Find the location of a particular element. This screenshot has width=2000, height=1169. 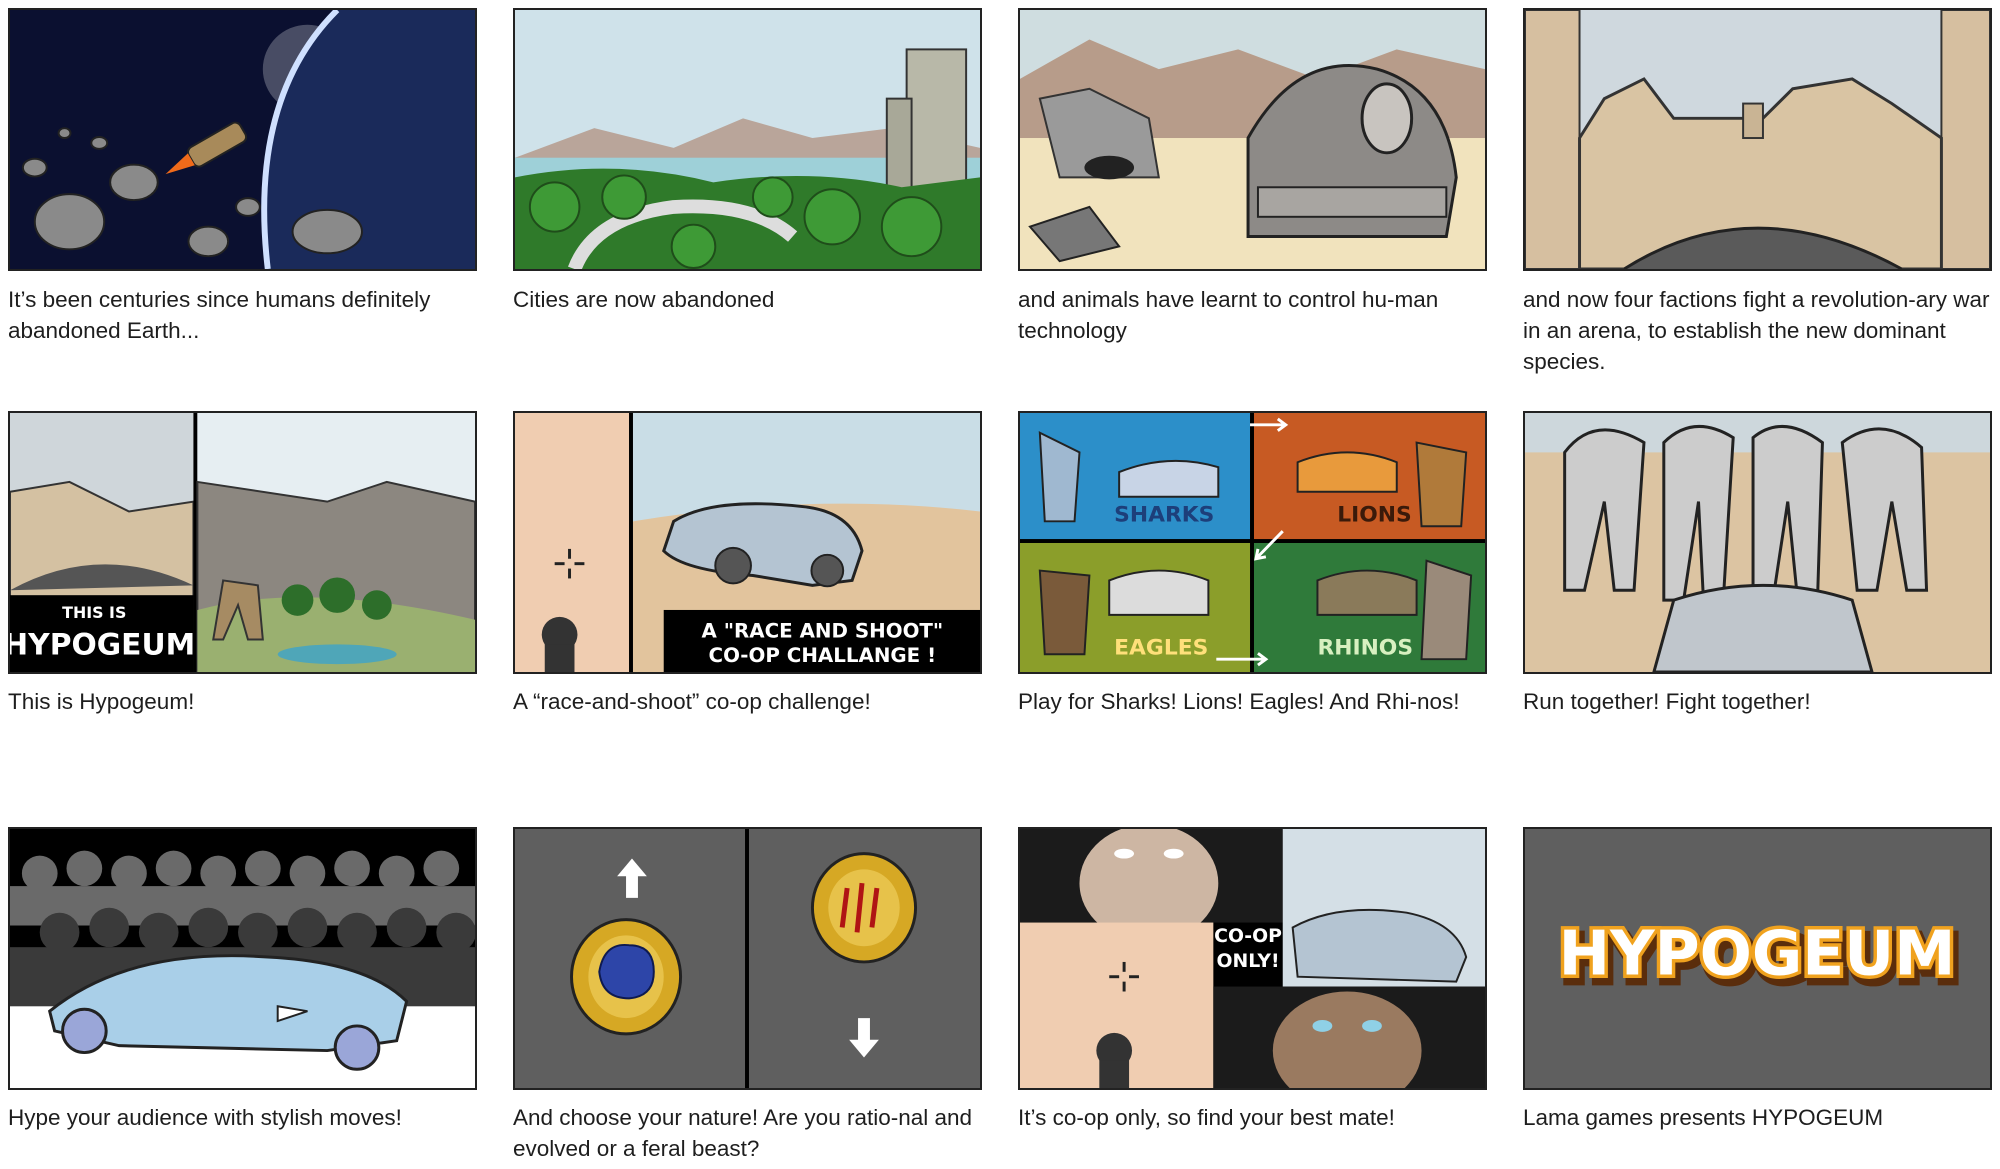

faction-eagles: EAGLES is located at coordinates (1161, 647).